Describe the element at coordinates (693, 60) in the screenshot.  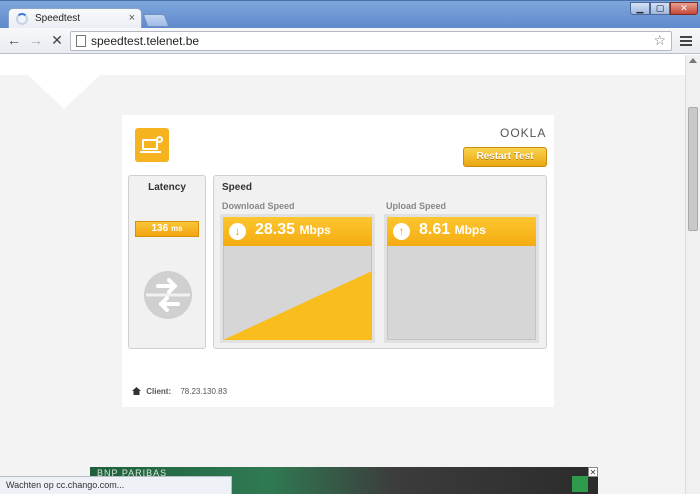
I see `scroll-up-arrow-icon` at that location.